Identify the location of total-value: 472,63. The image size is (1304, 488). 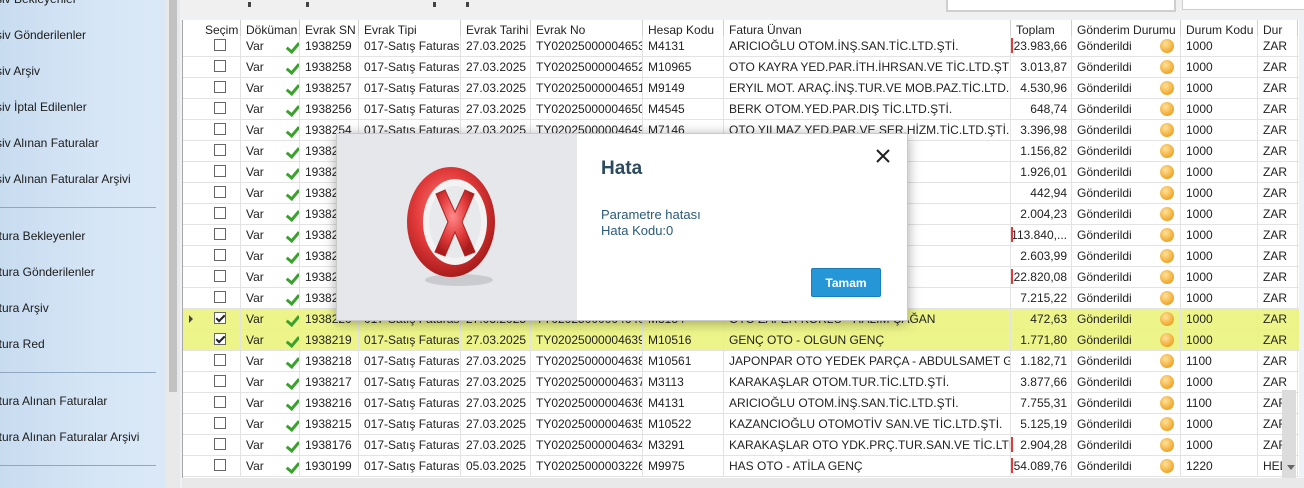
(1048, 319).